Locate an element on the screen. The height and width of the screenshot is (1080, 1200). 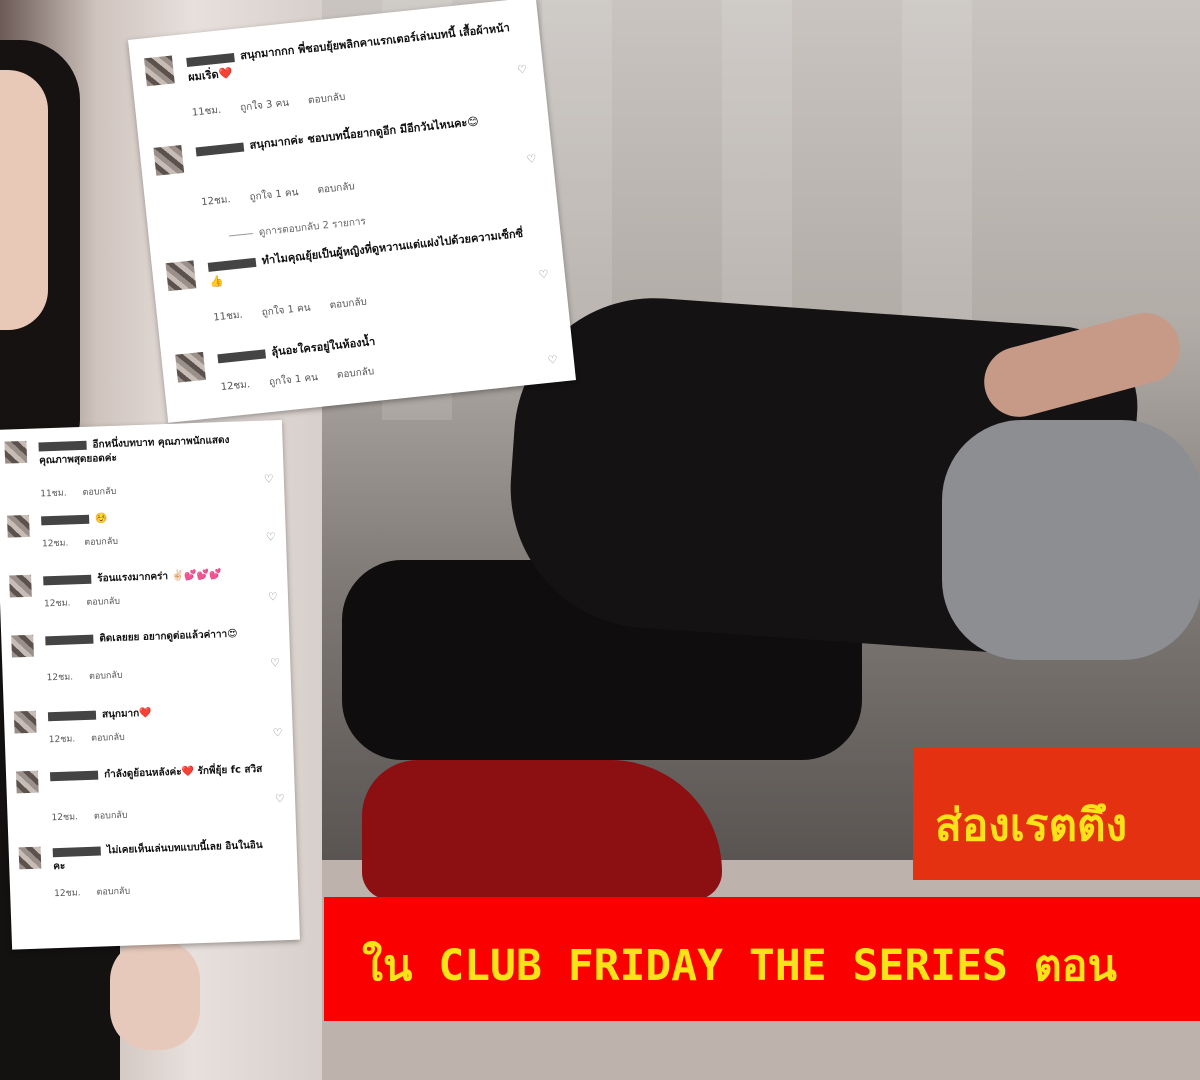
comment-meta: 11ชม. ตอบกลับ is located at coordinates (86, 491).